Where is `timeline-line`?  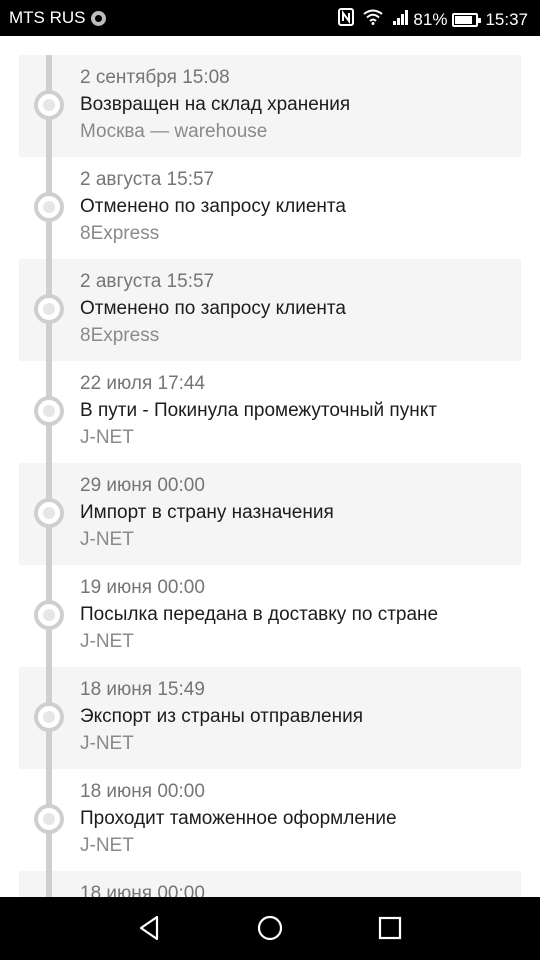 timeline-line is located at coordinates (49, 476).